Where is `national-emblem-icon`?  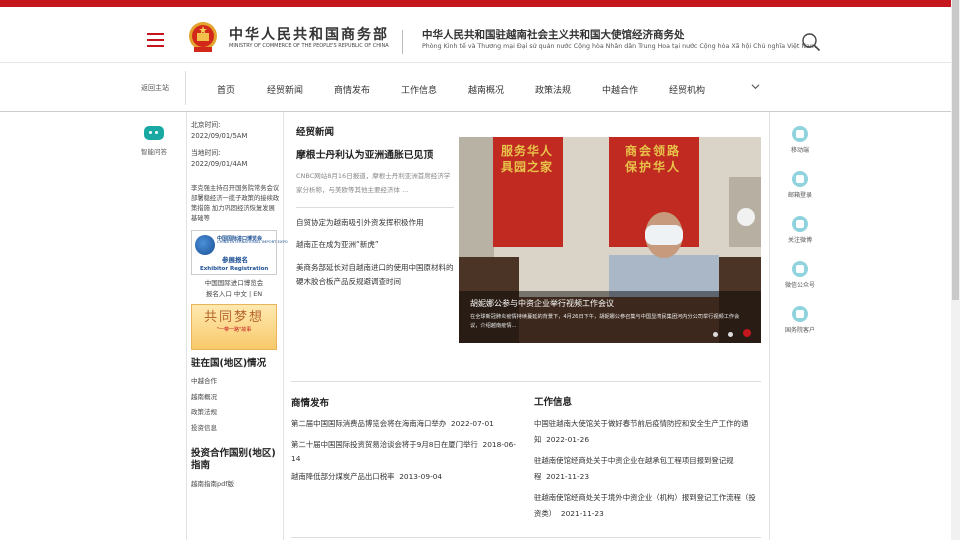
national-emblem-icon is located at coordinates (203, 37).